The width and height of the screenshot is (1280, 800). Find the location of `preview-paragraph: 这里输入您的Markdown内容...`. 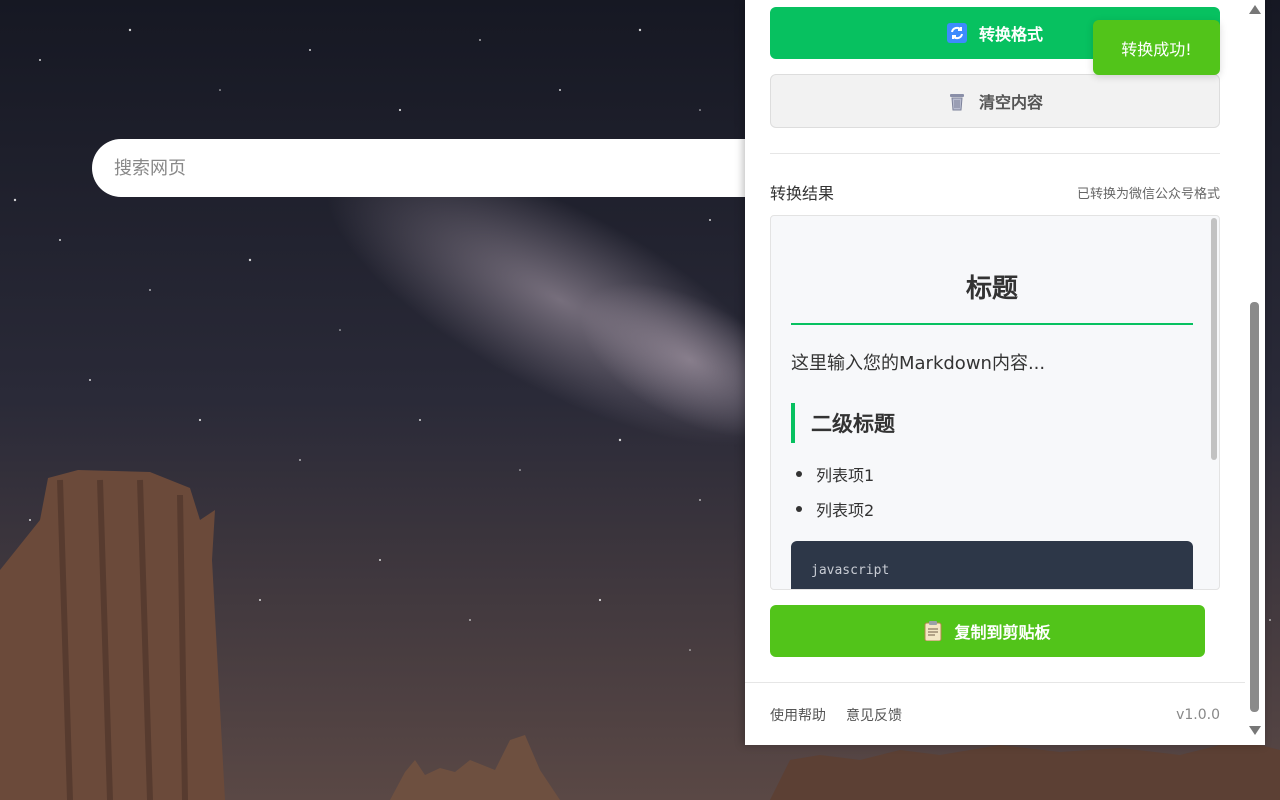

preview-paragraph: 这里输入您的Markdown内容... is located at coordinates (918, 363).